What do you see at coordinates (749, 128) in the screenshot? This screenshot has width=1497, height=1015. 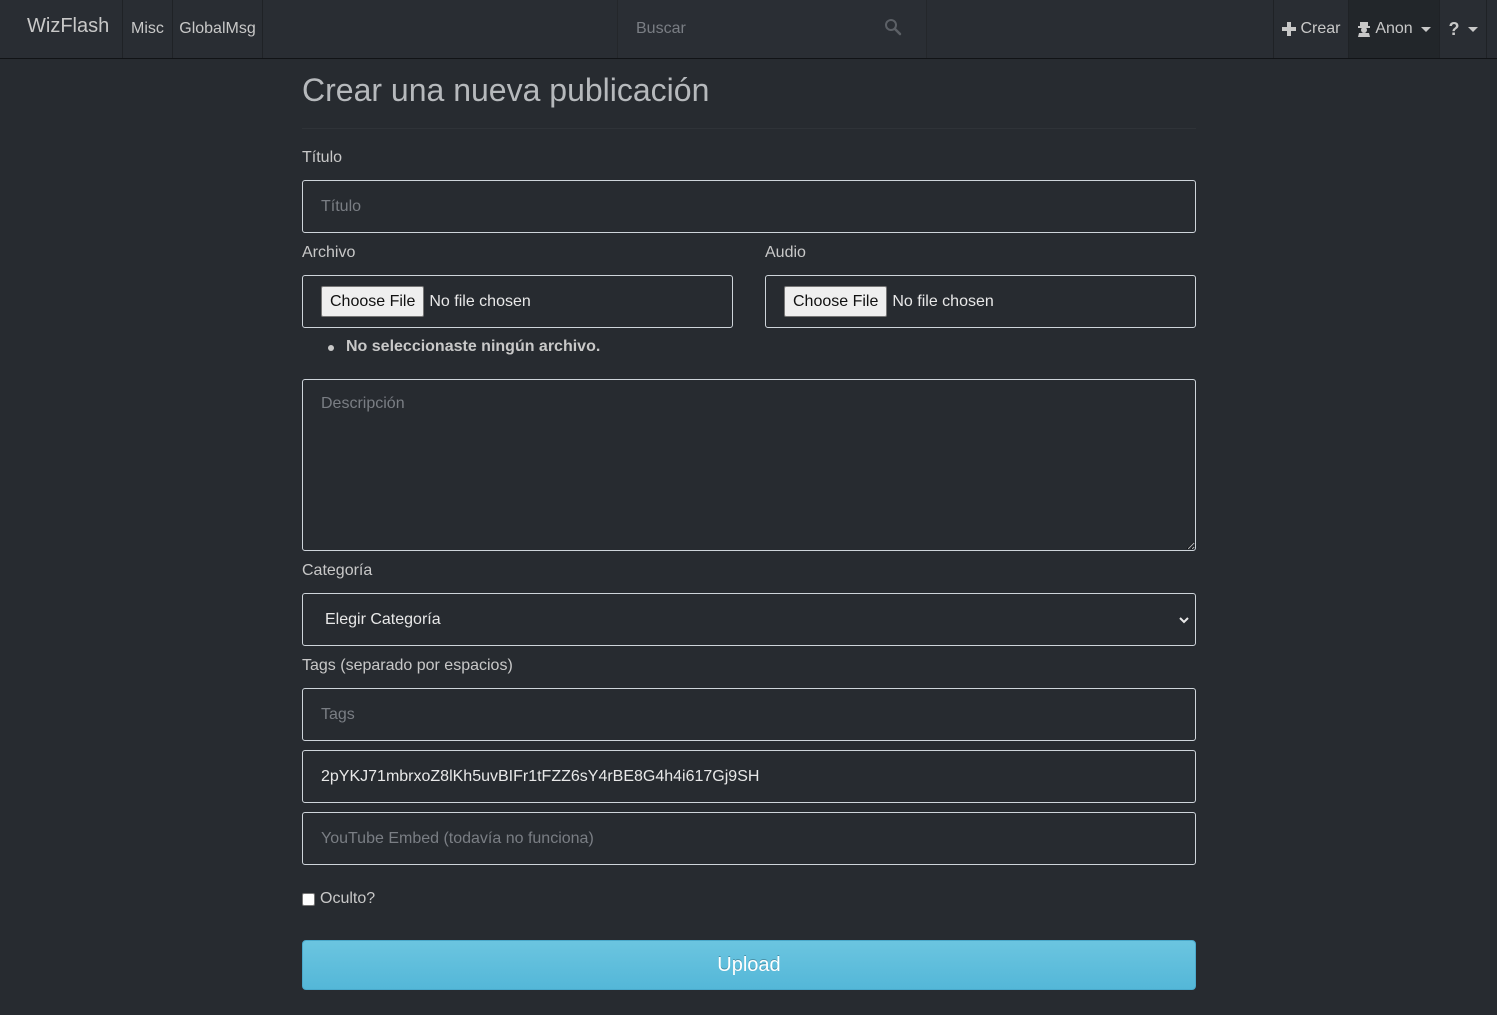 I see `title-divider` at bounding box center [749, 128].